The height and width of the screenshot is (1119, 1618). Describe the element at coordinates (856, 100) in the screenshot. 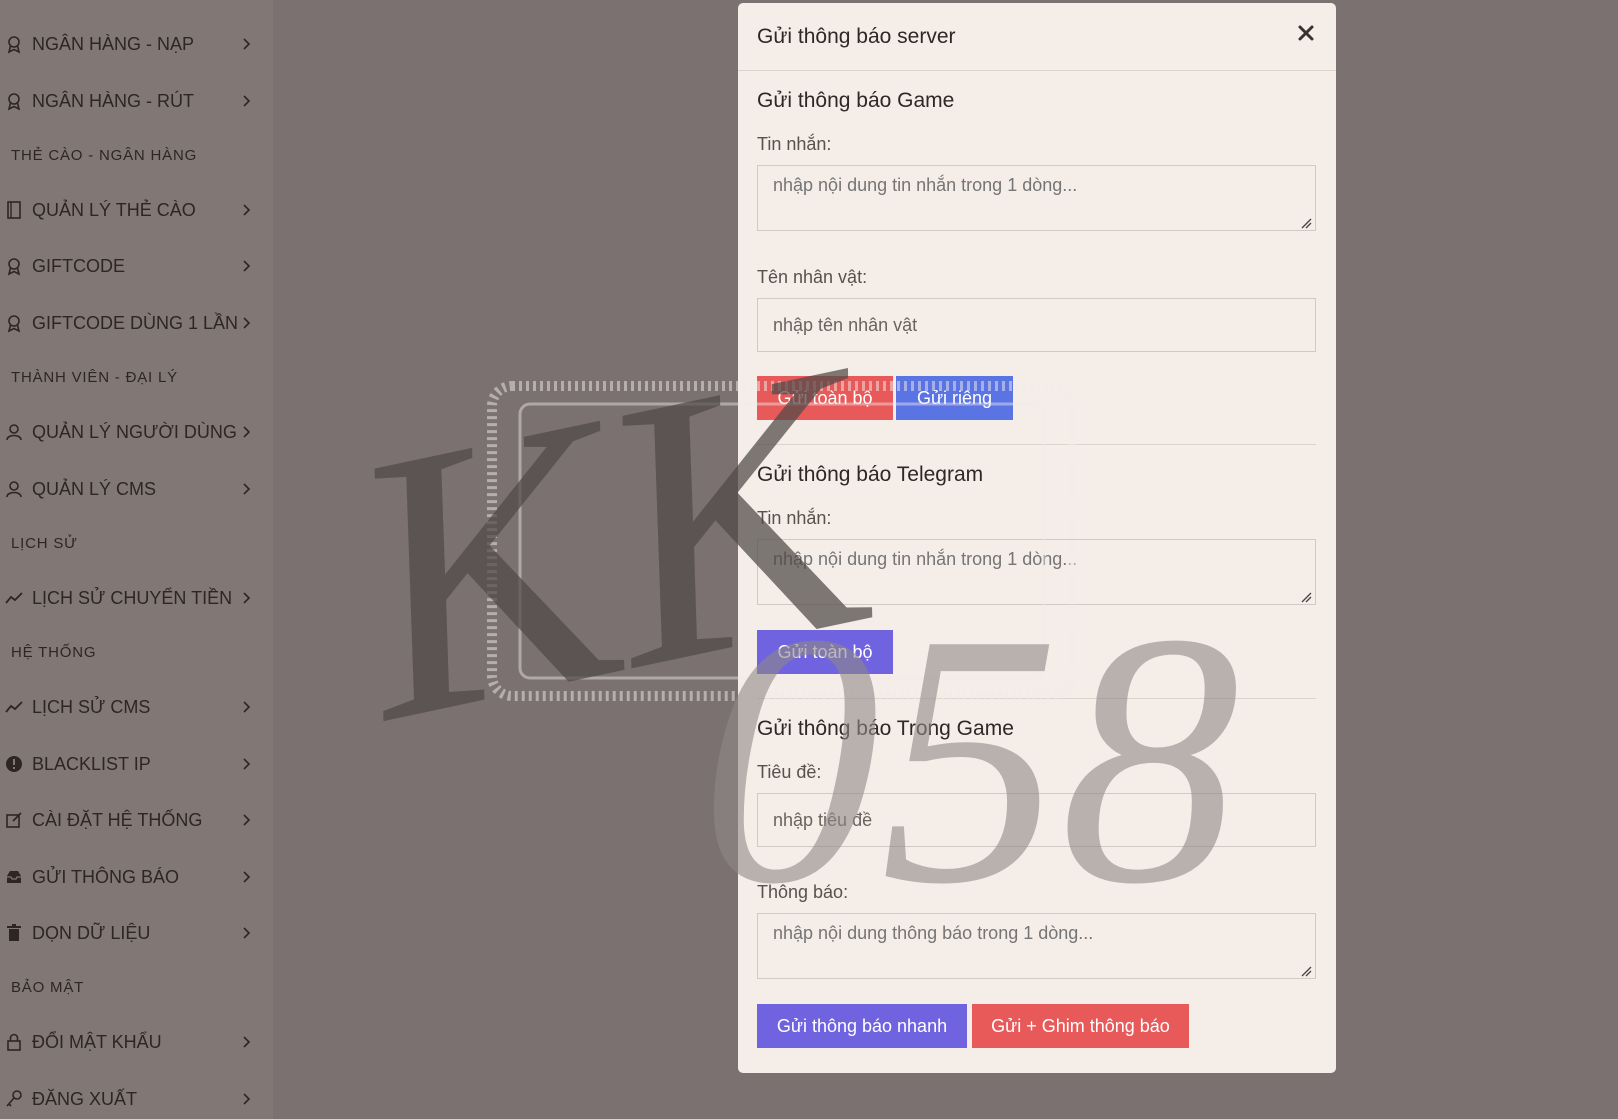

I see `game-section-title: Gửi thông báo Game` at that location.